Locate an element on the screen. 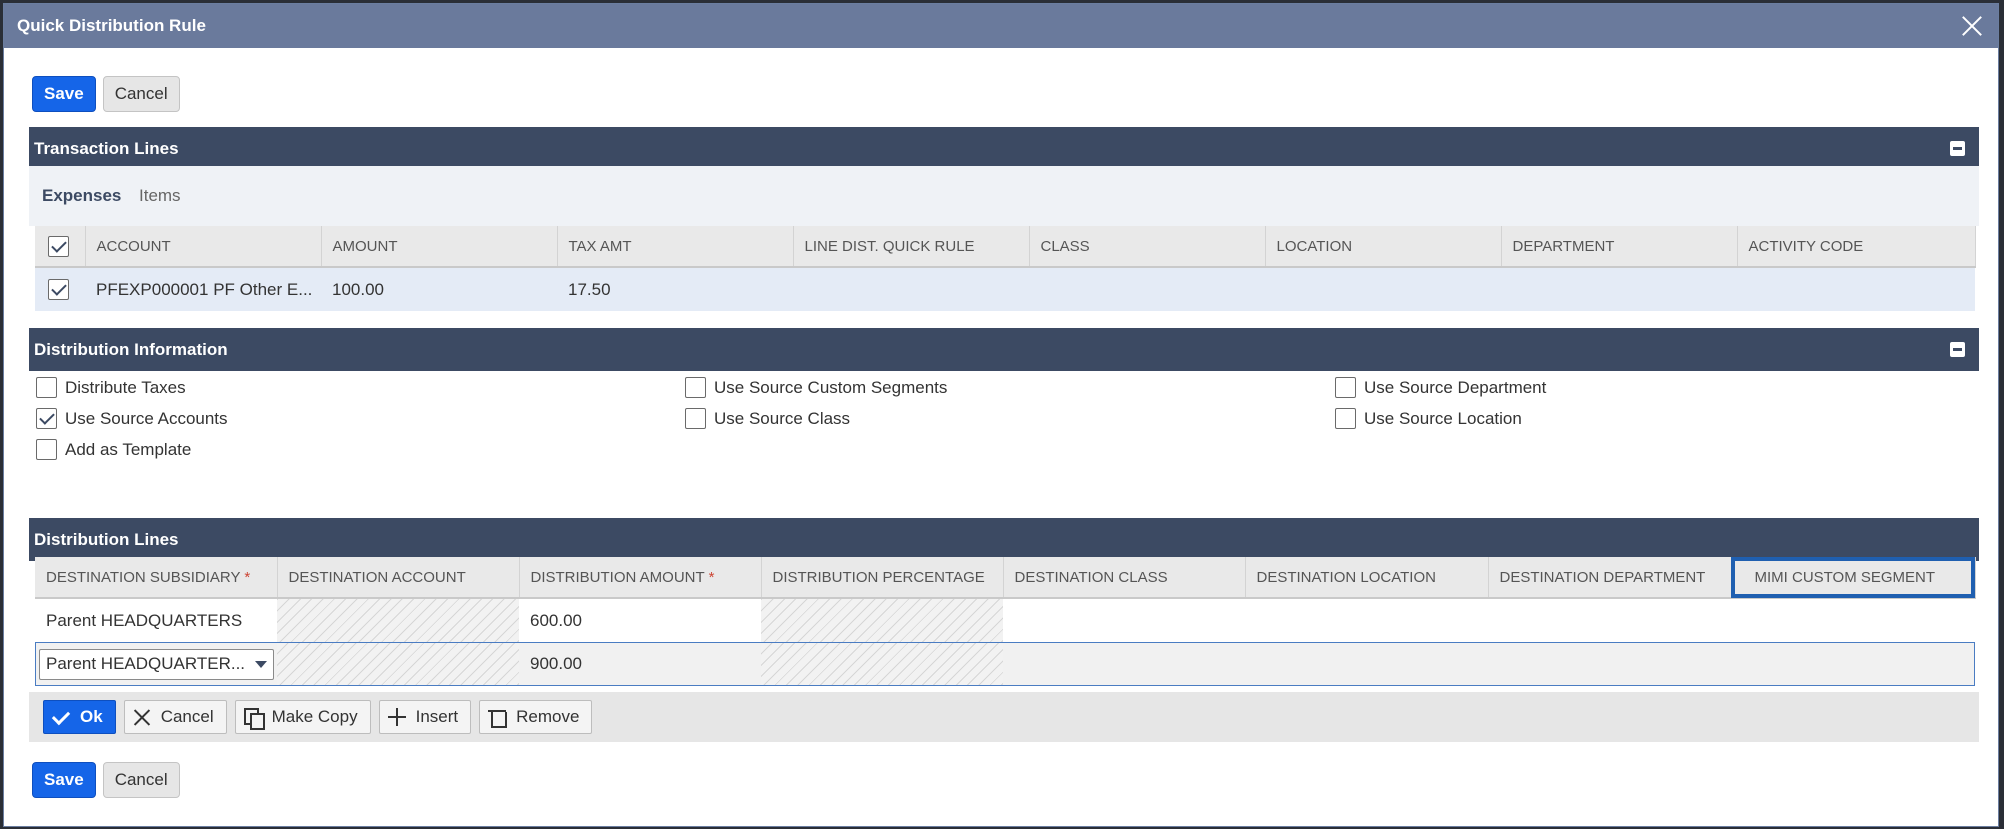 The height and width of the screenshot is (829, 2004). add-as-template-checkbox is located at coordinates (46, 449).